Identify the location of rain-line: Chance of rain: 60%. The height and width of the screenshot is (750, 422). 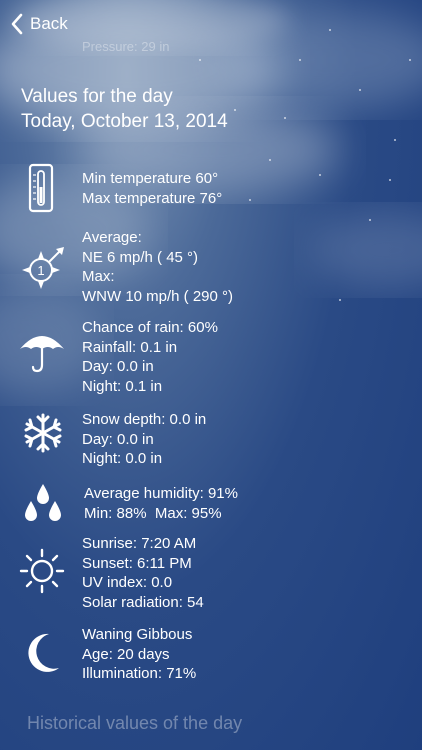
(150, 327).